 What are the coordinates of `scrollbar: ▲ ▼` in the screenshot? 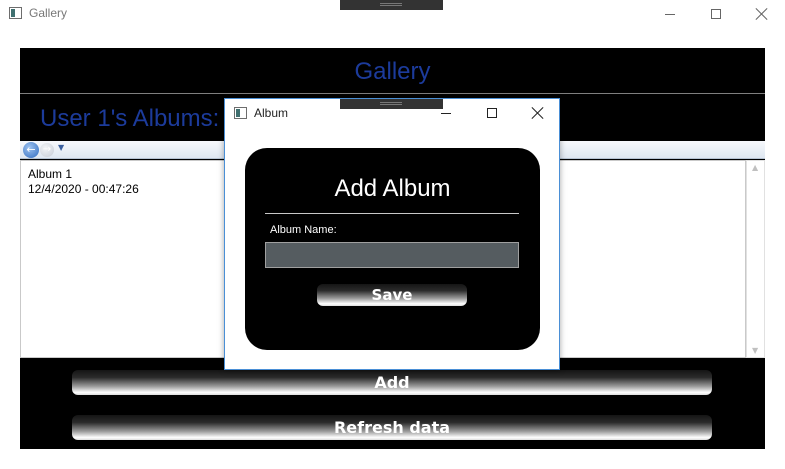 It's located at (755, 259).